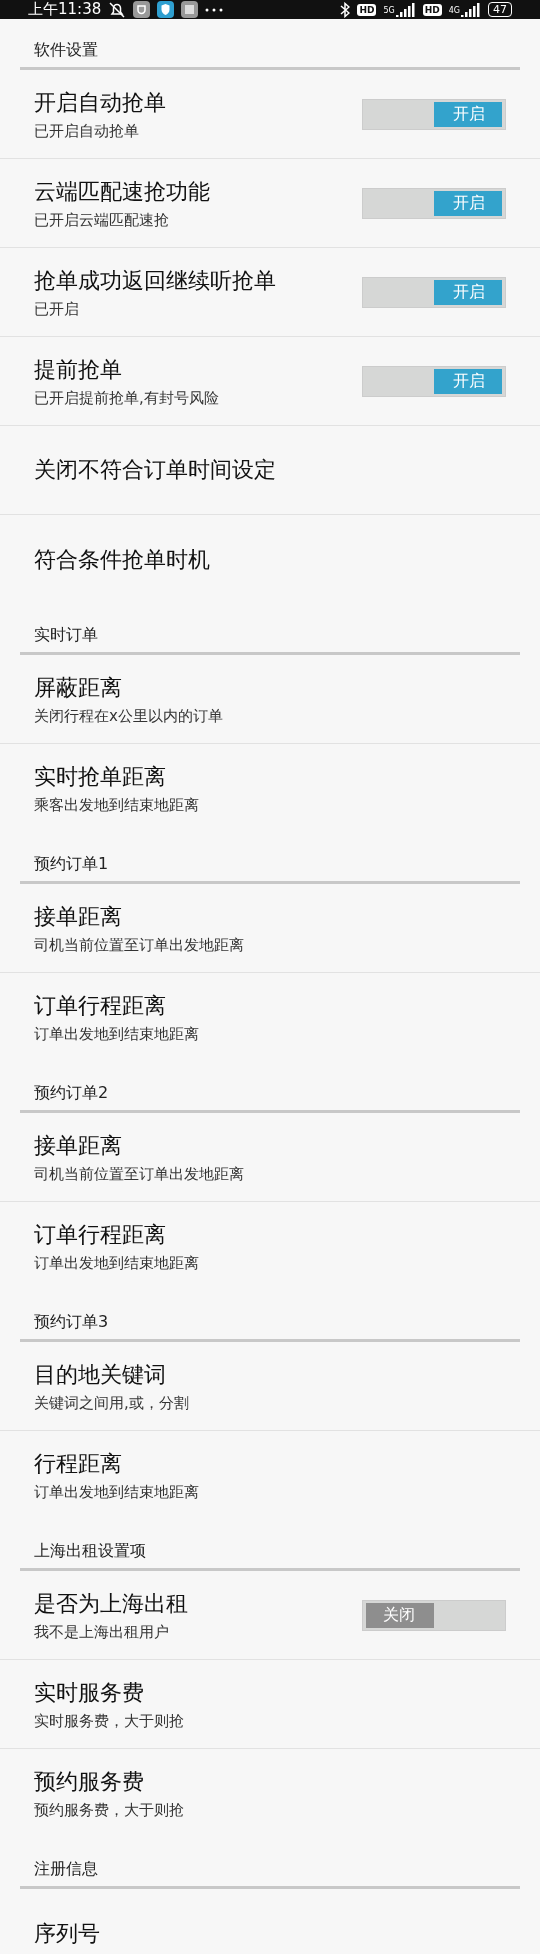 This screenshot has height=1954, width=540. What do you see at coordinates (116, 777) in the screenshot?
I see `setting-title: 实时抢单距离` at bounding box center [116, 777].